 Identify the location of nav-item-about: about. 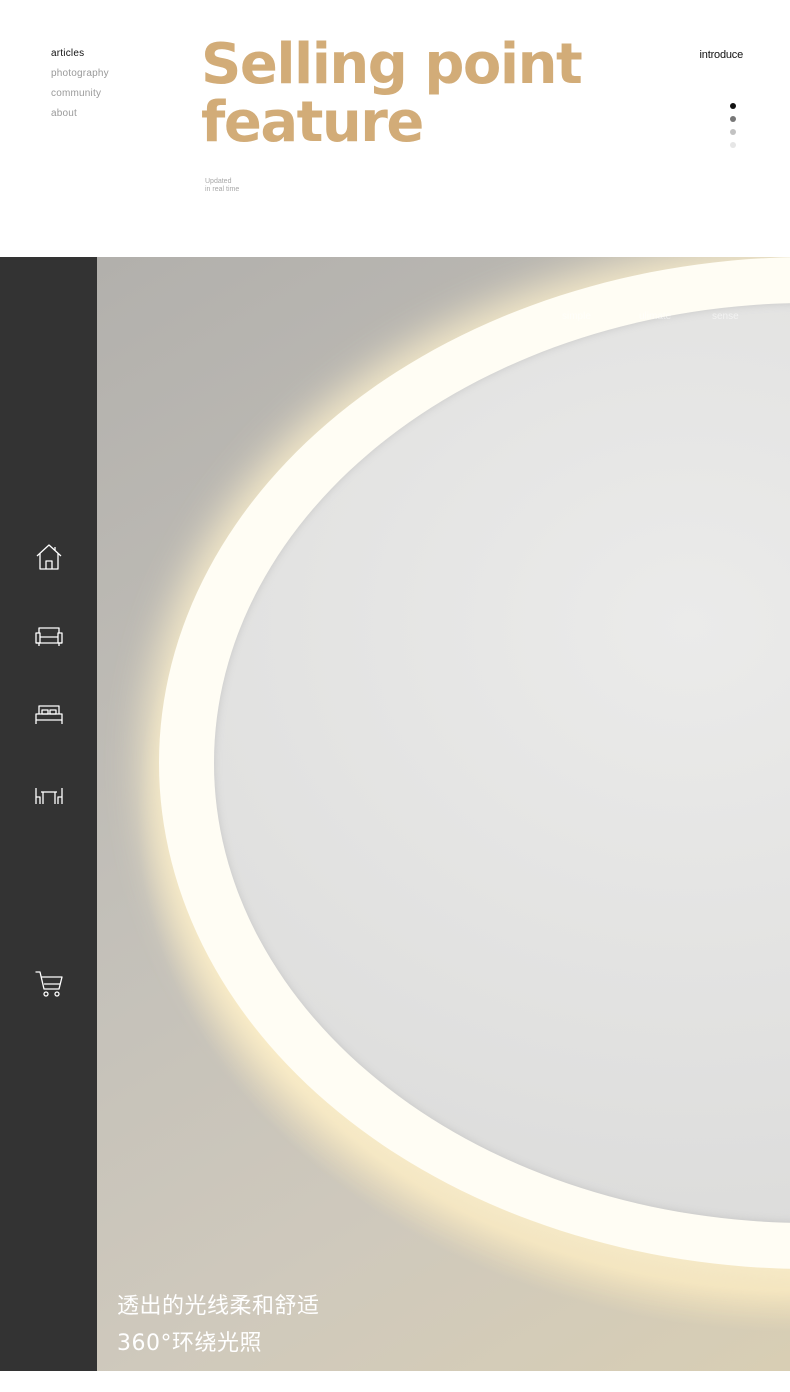
(80, 114).